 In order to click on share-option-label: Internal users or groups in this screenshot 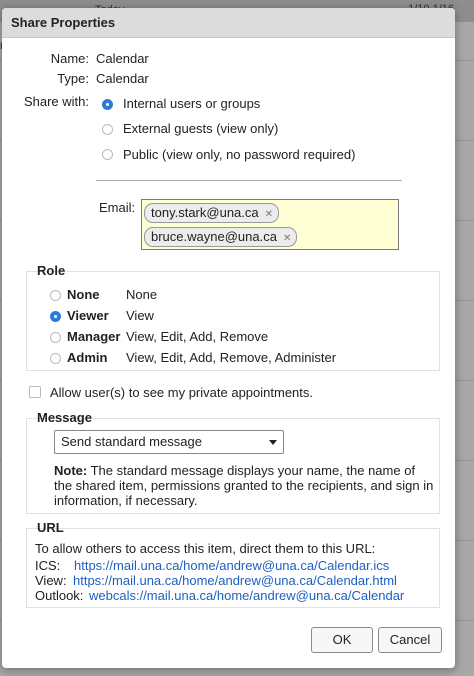, I will do `click(192, 103)`.